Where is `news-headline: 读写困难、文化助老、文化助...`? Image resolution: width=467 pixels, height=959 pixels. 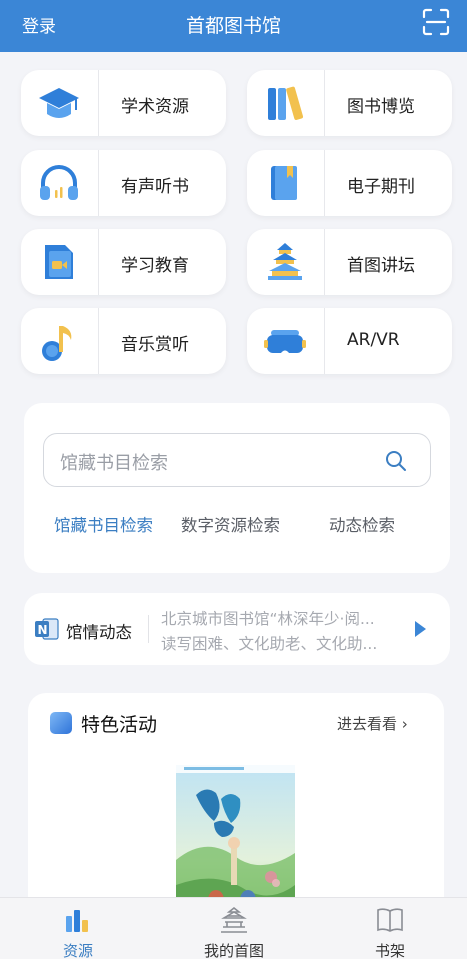
news-headline: 读写困难、文化助老、文化助... is located at coordinates (281, 643).